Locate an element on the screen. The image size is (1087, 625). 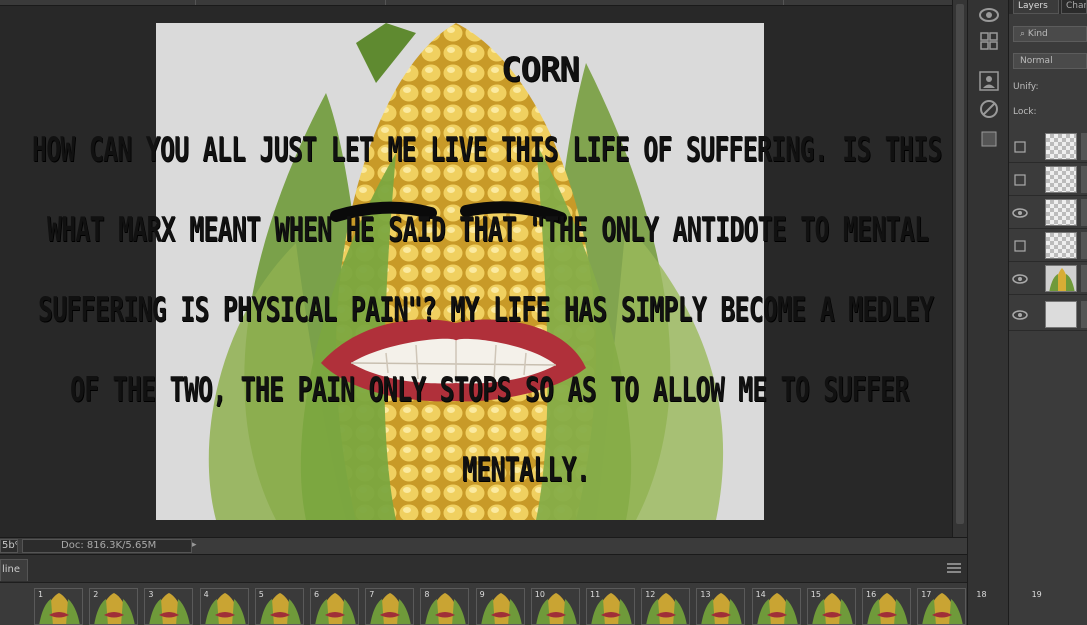
frame-number: 6 is located at coordinates (317, 594).